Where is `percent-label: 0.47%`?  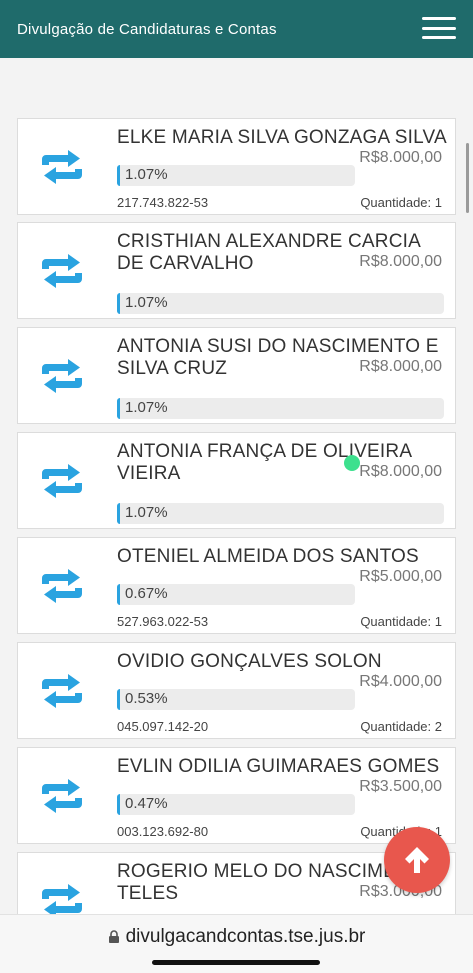 percent-label: 0.47% is located at coordinates (146, 803).